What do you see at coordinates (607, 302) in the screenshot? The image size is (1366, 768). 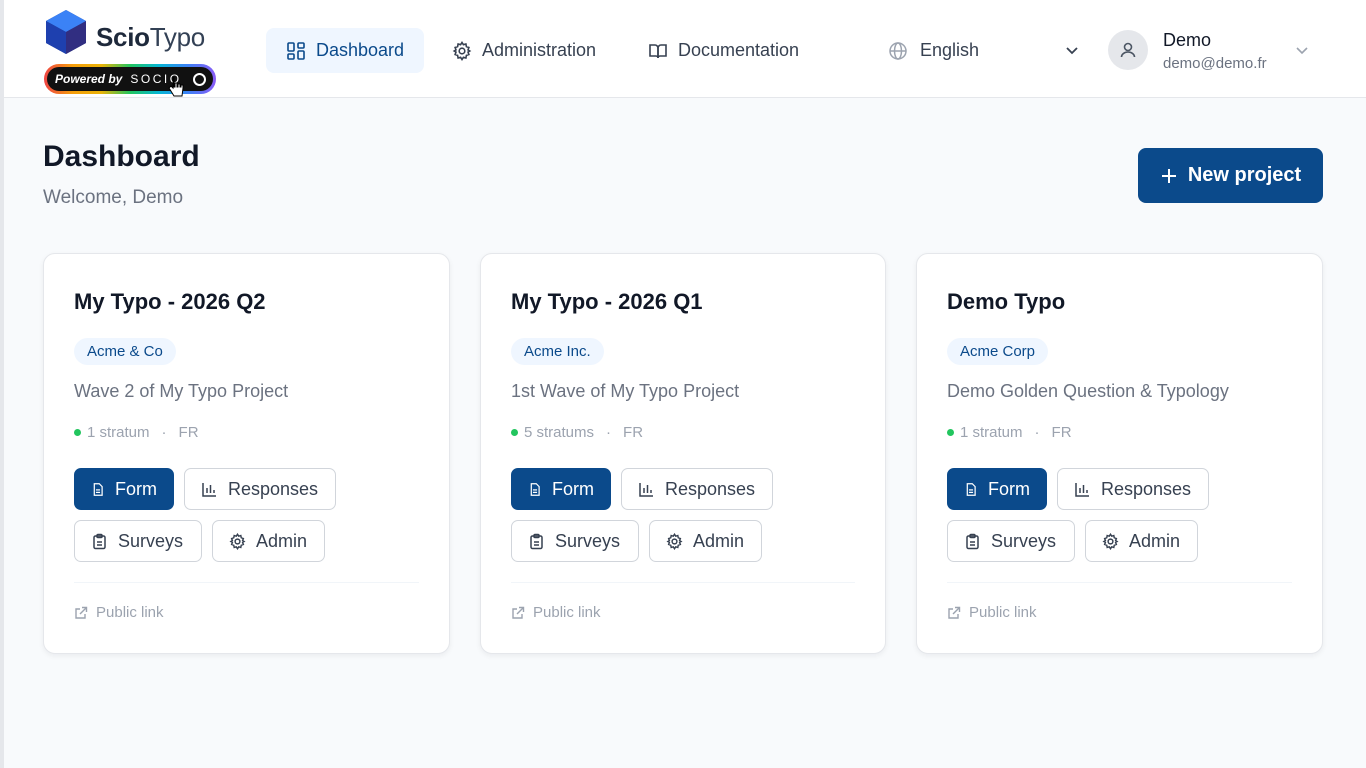 I see `project-title: My Typo - 2026 Q1` at bounding box center [607, 302].